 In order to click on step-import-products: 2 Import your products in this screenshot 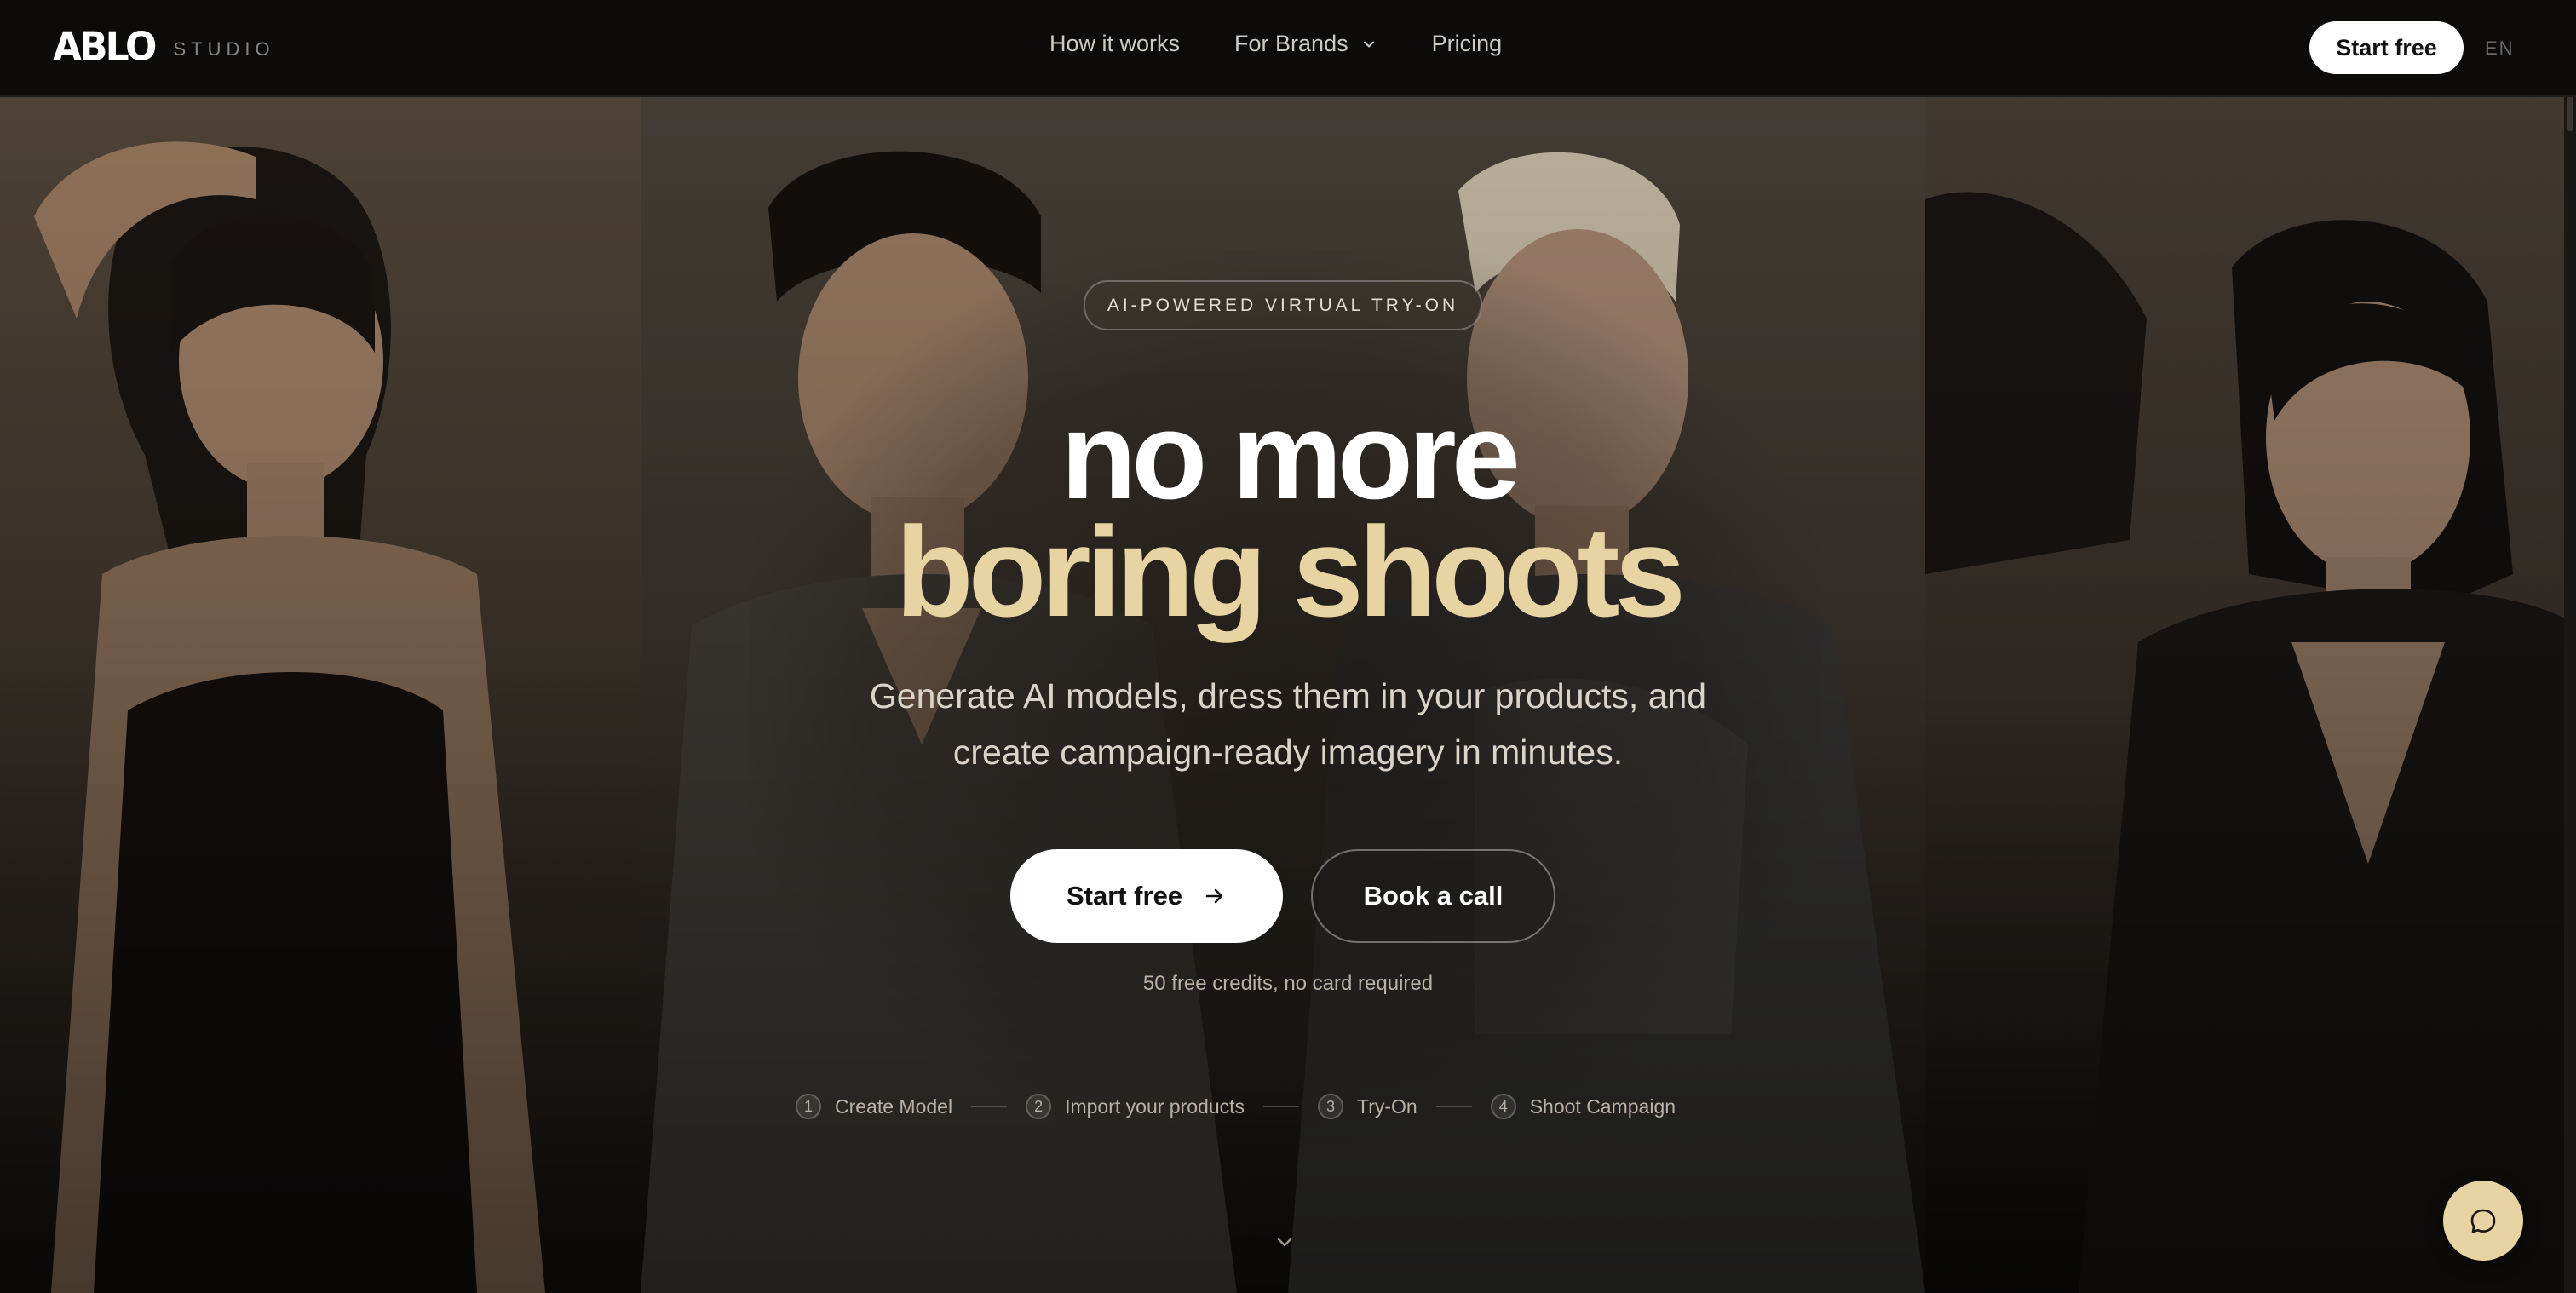, I will do `click(1135, 1106)`.